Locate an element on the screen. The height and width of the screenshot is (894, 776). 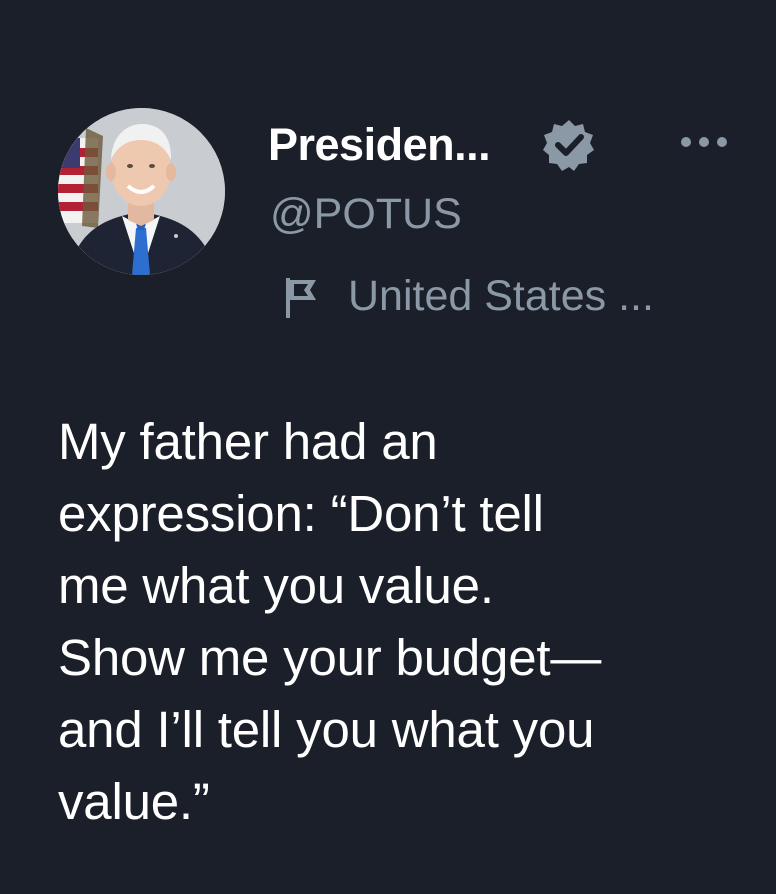
avatar is located at coordinates (141, 191).